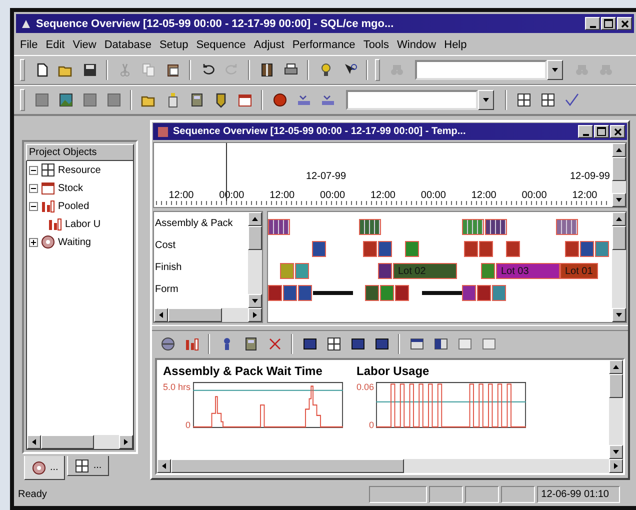 Image resolution: width=636 pixels, height=510 pixels. What do you see at coordinates (74, 242) in the screenshot?
I see `tree-item: Waiting` at bounding box center [74, 242].